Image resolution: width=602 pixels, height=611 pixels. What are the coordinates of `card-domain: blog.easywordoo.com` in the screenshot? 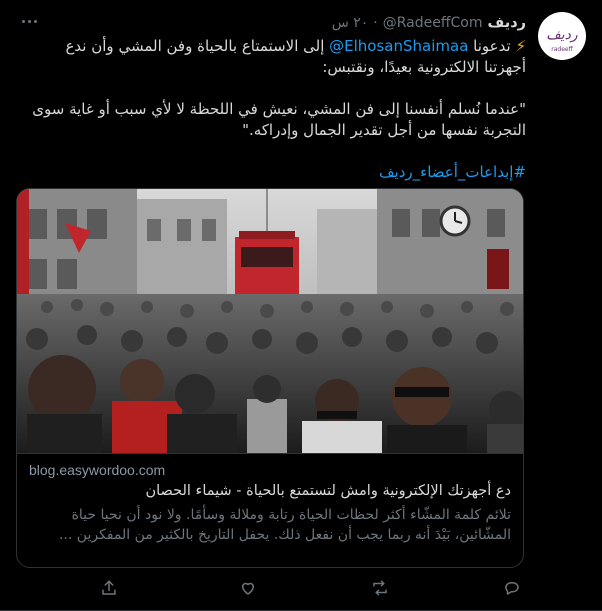 It's located at (97, 470).